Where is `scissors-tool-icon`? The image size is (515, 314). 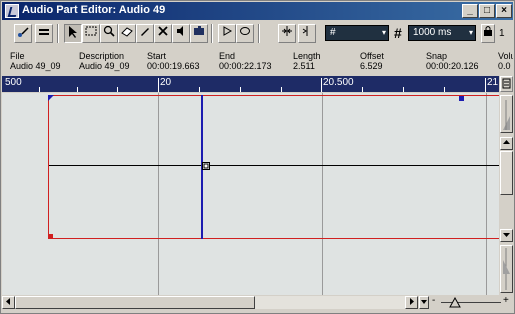 scissors-tool-icon is located at coordinates (163, 31).